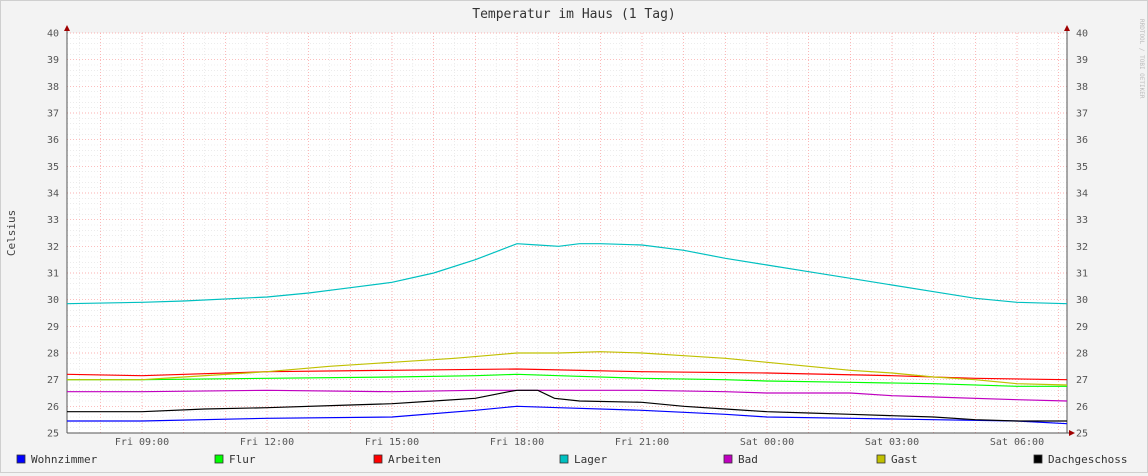 The width and height of the screenshot is (1148, 476). Describe the element at coordinates (1082, 114) in the screenshot. I see `y-tick-label-right: 37` at that location.